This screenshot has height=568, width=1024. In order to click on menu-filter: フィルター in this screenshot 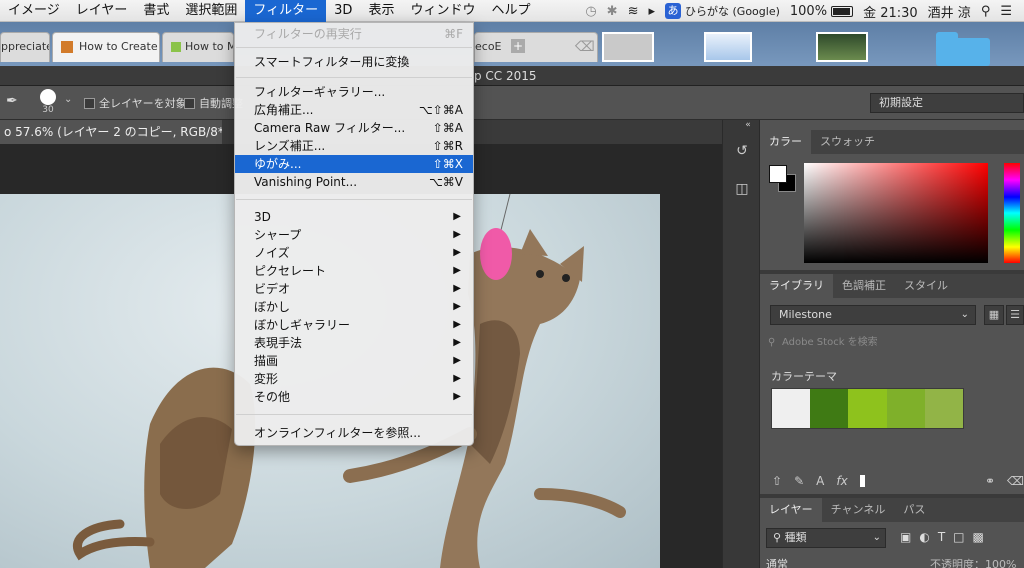, I will do `click(286, 11)`.